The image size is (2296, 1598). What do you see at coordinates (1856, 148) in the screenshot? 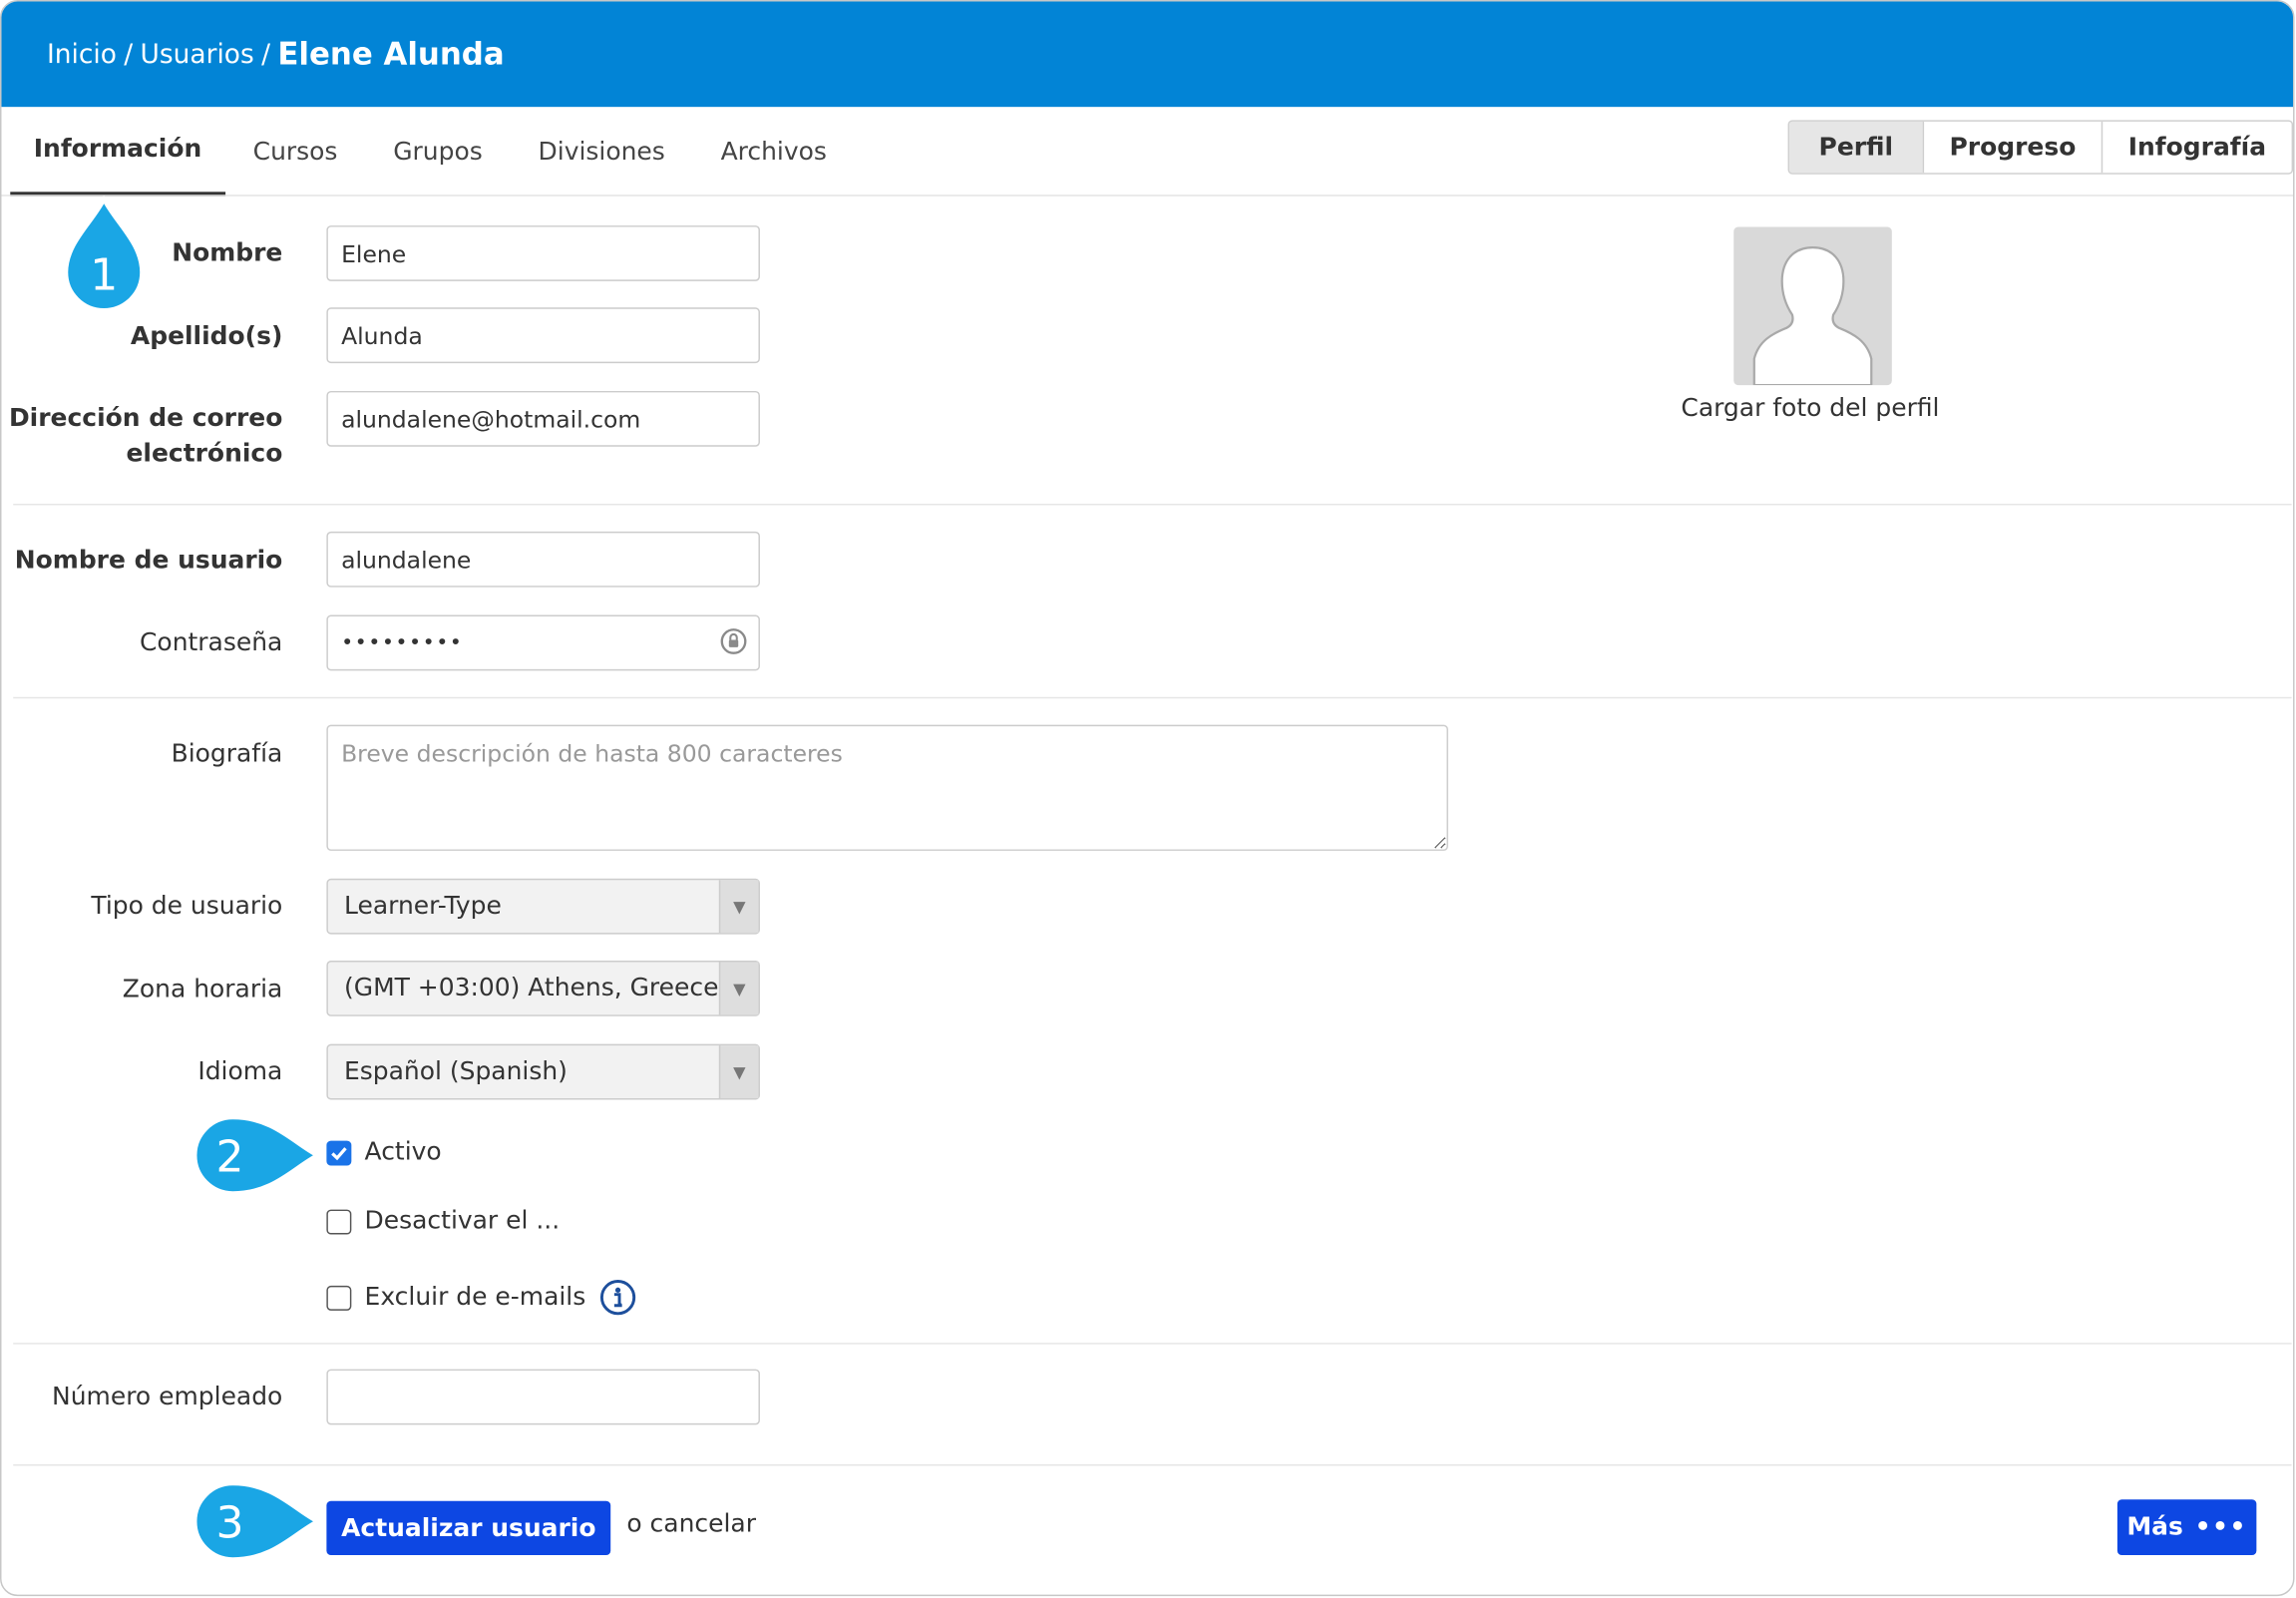
I see `view-perfil-button: Perfil` at bounding box center [1856, 148].